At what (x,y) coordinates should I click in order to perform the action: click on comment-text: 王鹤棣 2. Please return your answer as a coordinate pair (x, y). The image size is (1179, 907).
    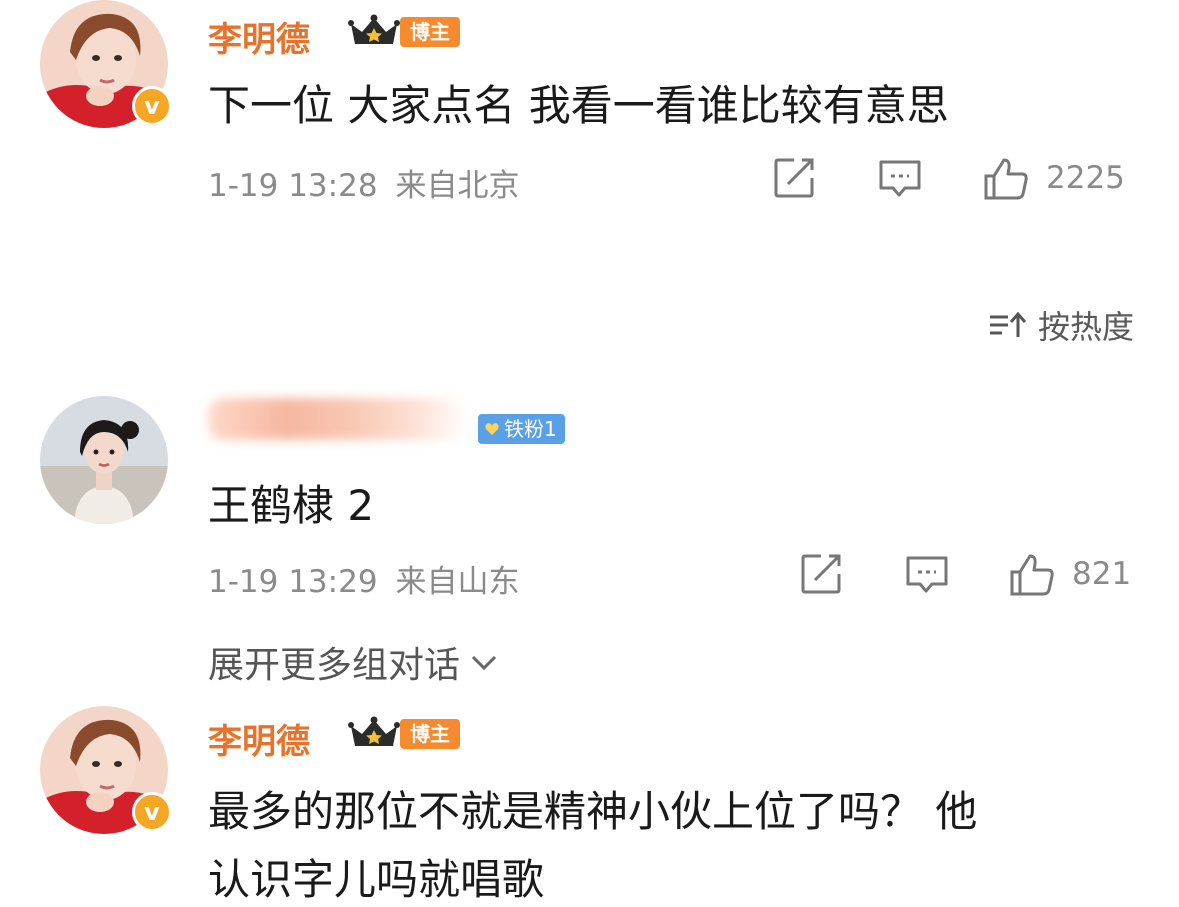
    Looking at the image, I should click on (291, 505).